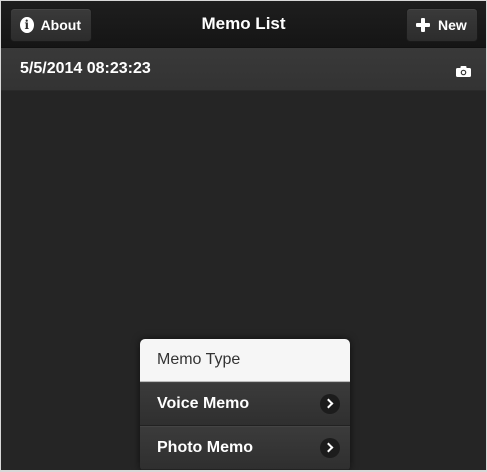  Describe the element at coordinates (423, 25) in the screenshot. I see `plus-icon` at that location.